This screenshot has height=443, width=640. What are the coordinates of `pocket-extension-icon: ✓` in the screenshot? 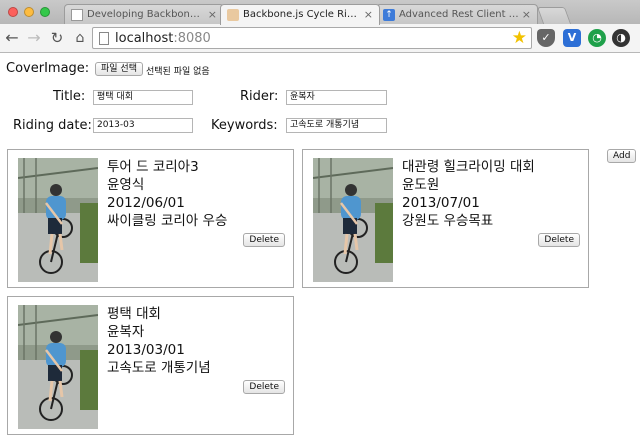 It's located at (546, 38).